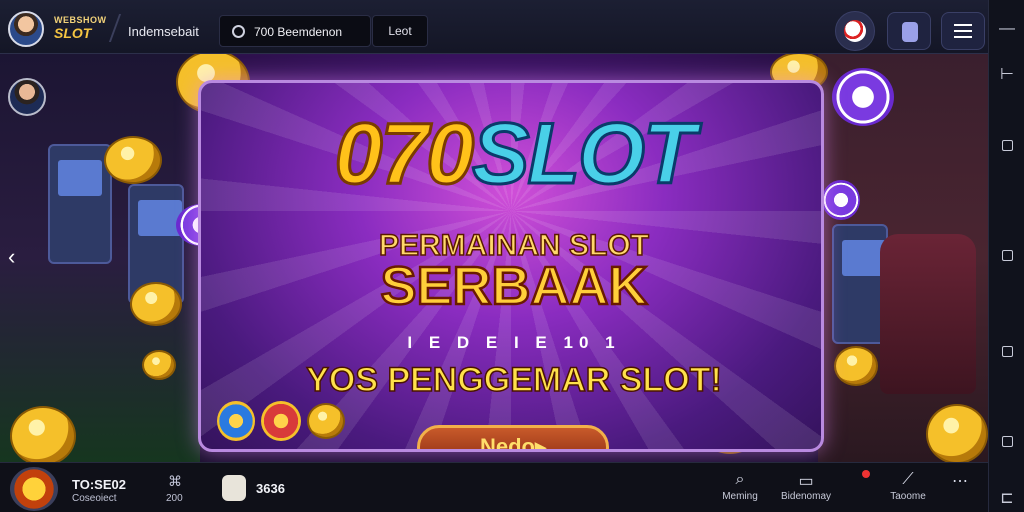 This screenshot has height=512, width=1024. What do you see at coordinates (928, 314) in the screenshot?
I see `gaming-chair-image` at bounding box center [928, 314].